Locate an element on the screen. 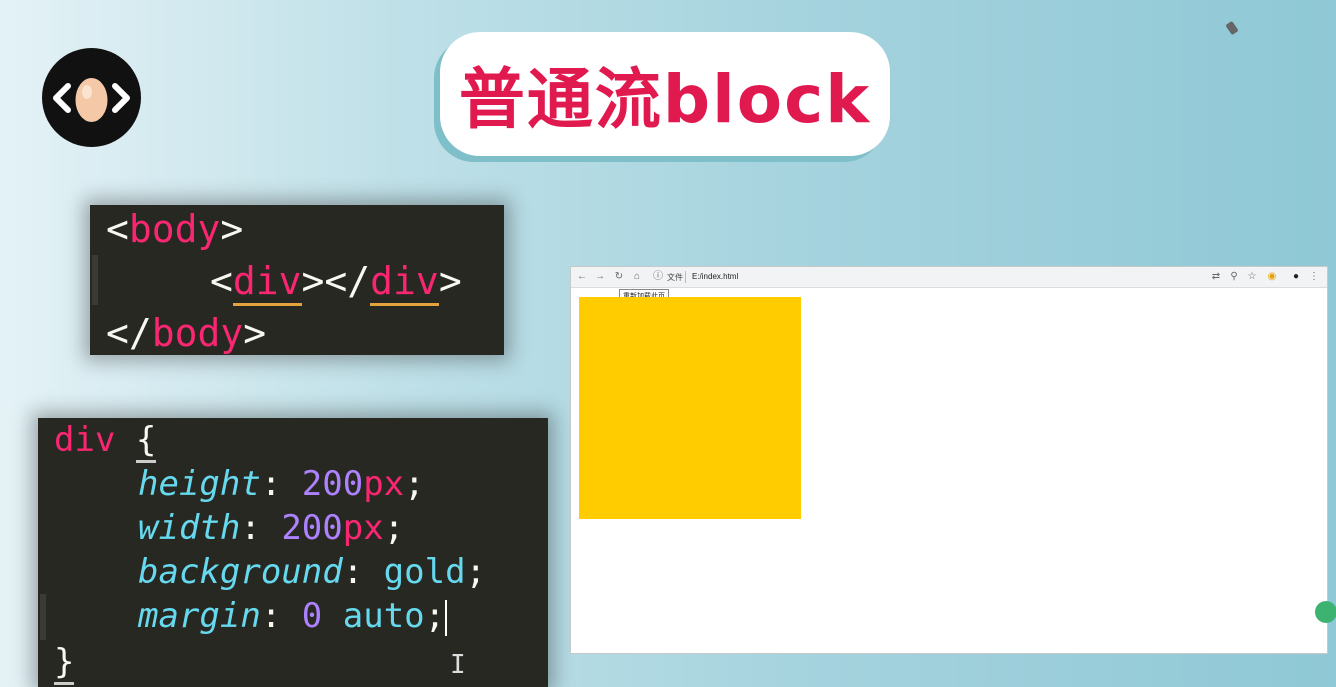 The width and height of the screenshot is (1336, 687). zoom-icon: ⚲ is located at coordinates (1234, 277).